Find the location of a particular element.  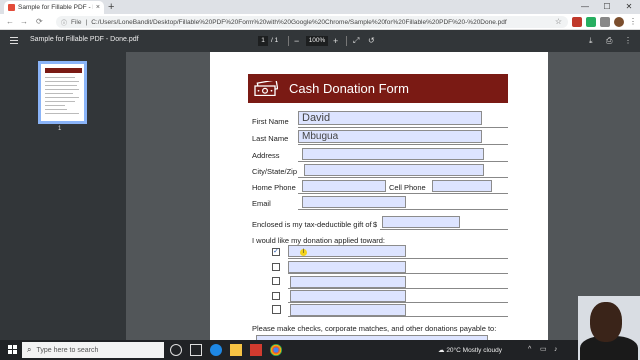

zoom-out-button: − is located at coordinates (296, 41).